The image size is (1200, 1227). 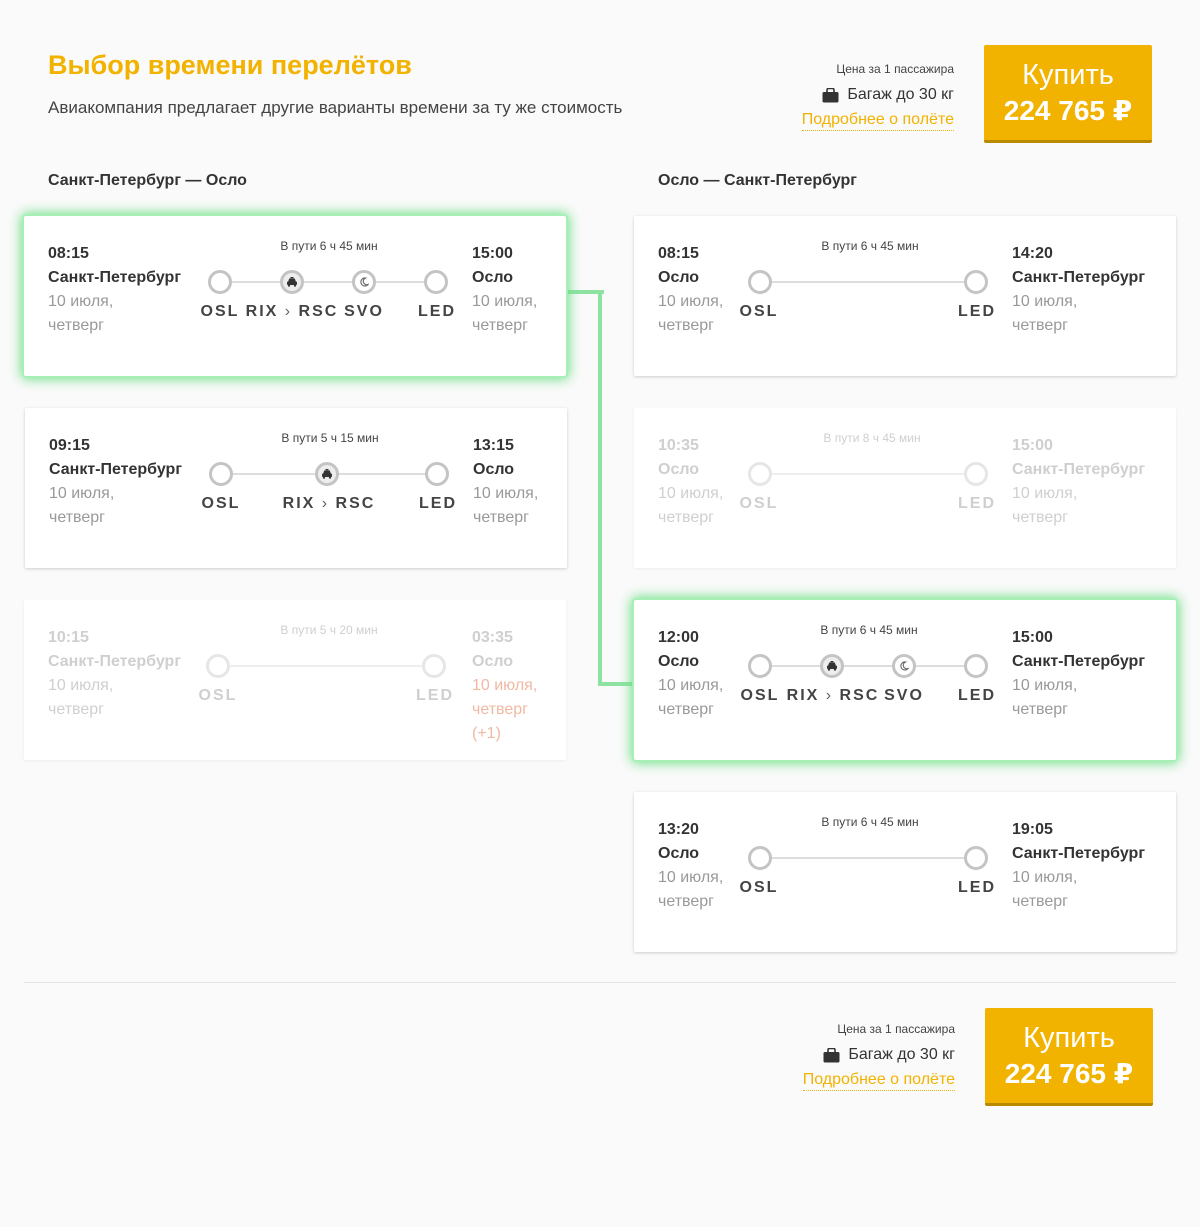 I want to click on departure-info: 12:00 Осло 10 июля, четверг, so click(x=733, y=674).